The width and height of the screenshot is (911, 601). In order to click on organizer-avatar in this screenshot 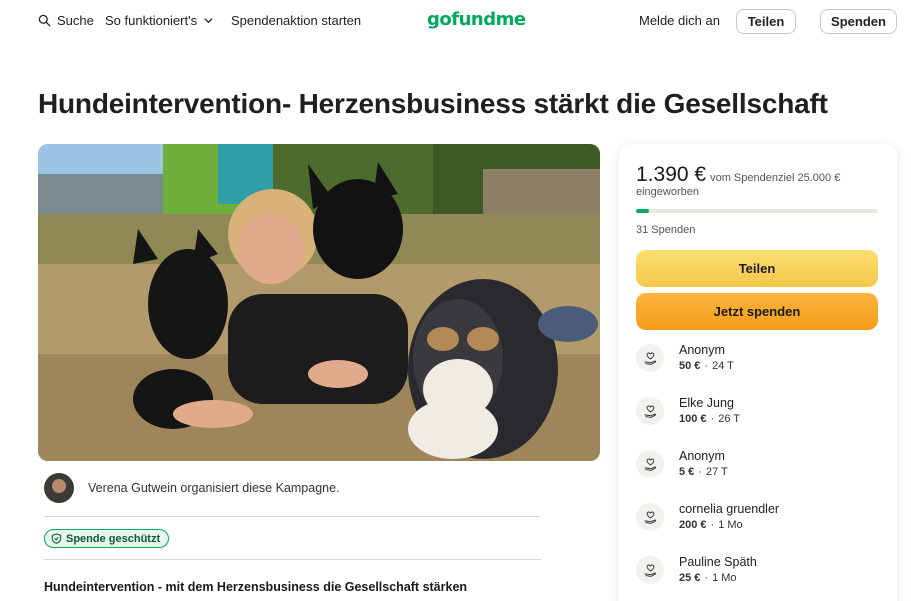, I will do `click(59, 488)`.